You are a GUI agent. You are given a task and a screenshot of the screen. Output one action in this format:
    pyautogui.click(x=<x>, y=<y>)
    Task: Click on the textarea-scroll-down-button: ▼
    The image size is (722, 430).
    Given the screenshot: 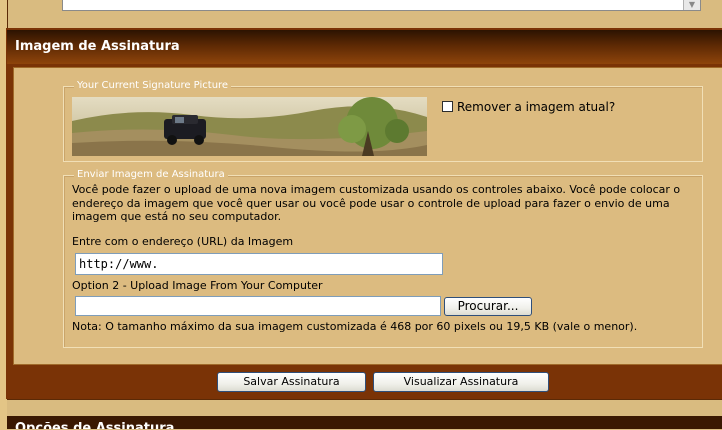 What is the action you would take?
    pyautogui.click(x=691, y=5)
    